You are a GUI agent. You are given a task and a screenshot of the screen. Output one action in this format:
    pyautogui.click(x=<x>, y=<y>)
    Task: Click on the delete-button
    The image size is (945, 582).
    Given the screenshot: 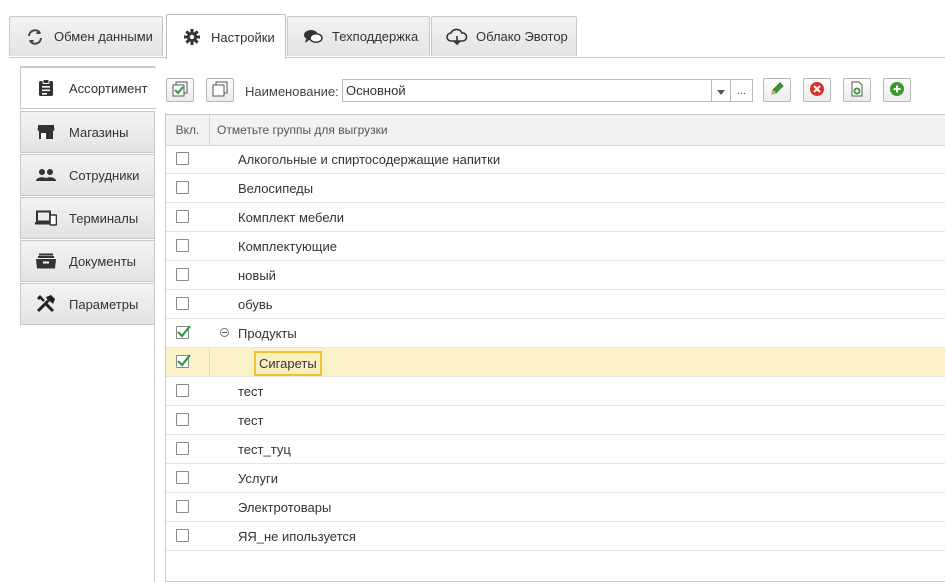 What is the action you would take?
    pyautogui.click(x=817, y=90)
    